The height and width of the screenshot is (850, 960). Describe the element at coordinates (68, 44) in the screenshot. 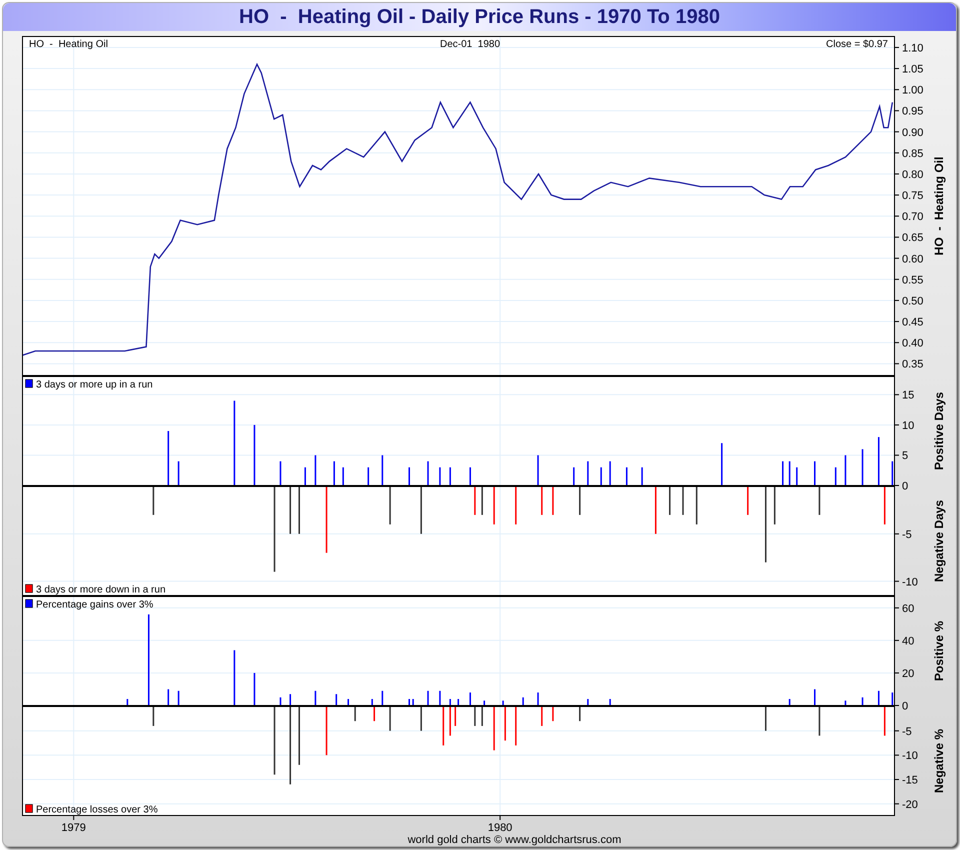

I see `symbol-label: HO - Heating Oil` at that location.